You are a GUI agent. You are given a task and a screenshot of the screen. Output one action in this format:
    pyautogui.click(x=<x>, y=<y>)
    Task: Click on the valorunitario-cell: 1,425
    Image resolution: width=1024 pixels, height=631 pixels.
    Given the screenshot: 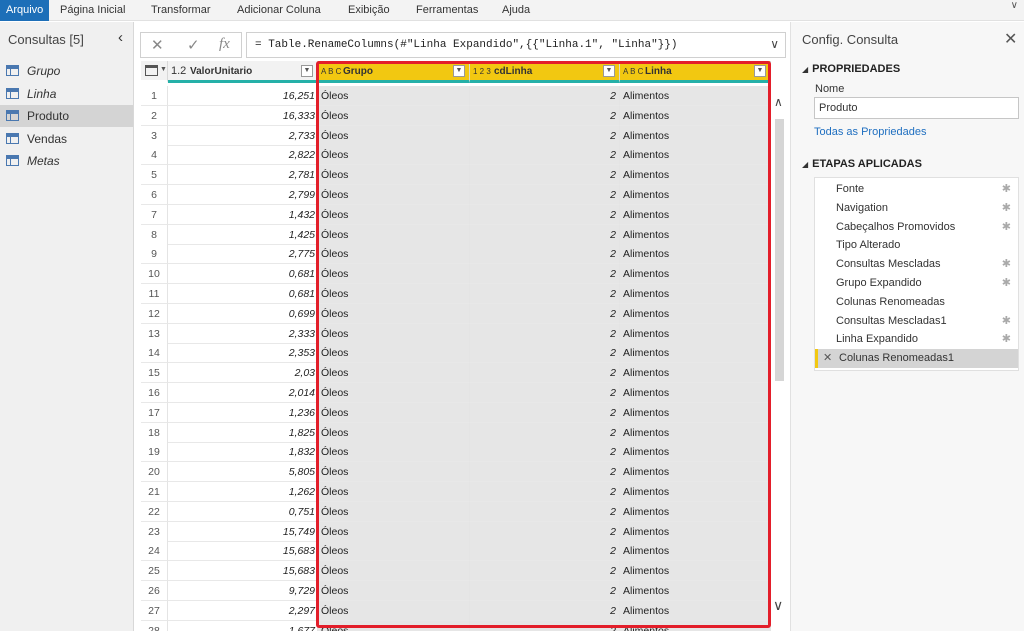 What is the action you would take?
    pyautogui.click(x=243, y=234)
    